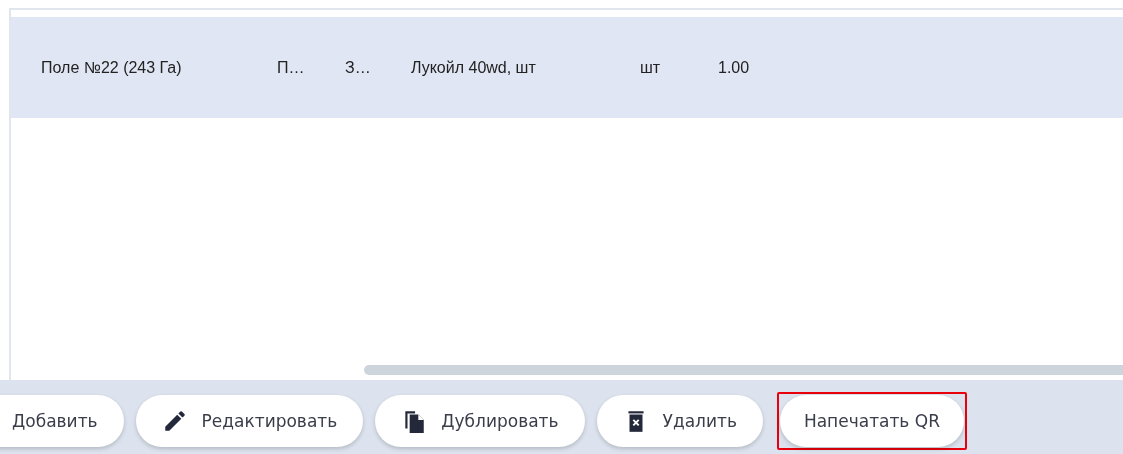 The image size is (1123, 454). I want to click on table-cell-text: шт, so click(651, 67).